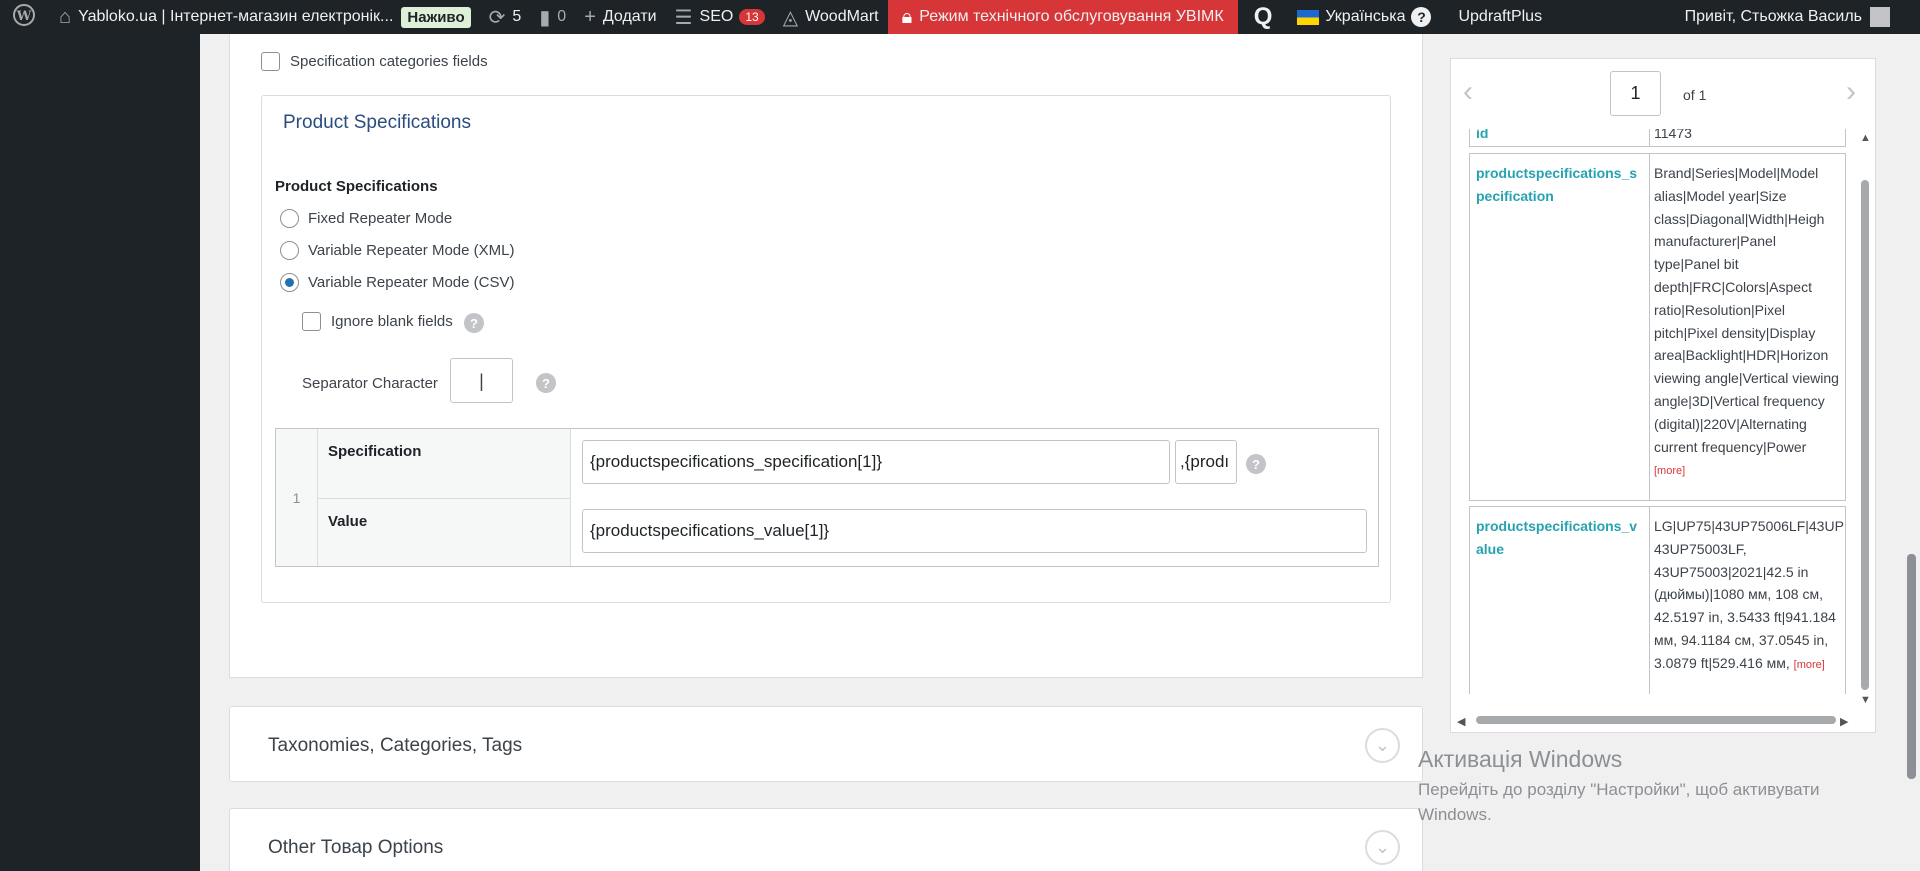 This screenshot has width=1920, height=871. Describe the element at coordinates (1911, 666) in the screenshot. I see `page-scroll-thumb` at that location.